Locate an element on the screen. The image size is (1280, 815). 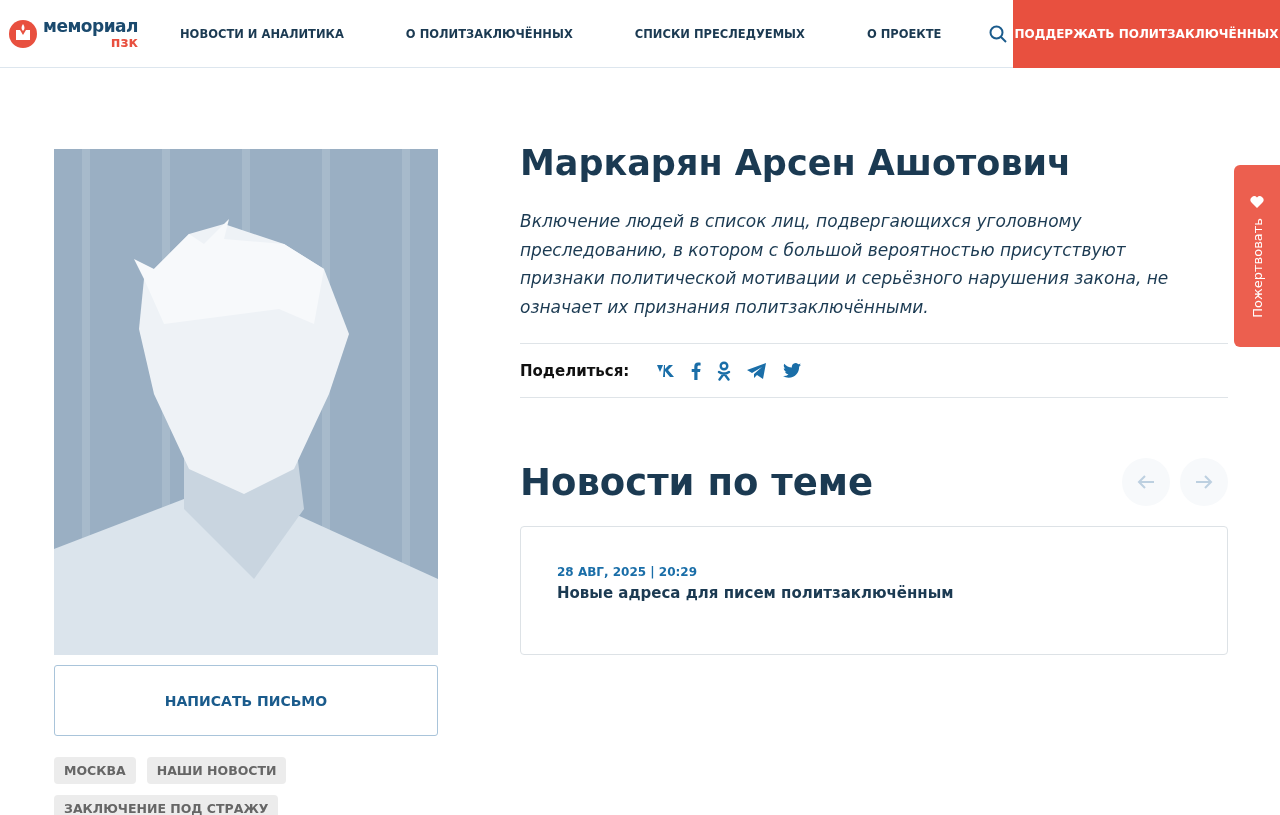
search-icon is located at coordinates (998, 33).